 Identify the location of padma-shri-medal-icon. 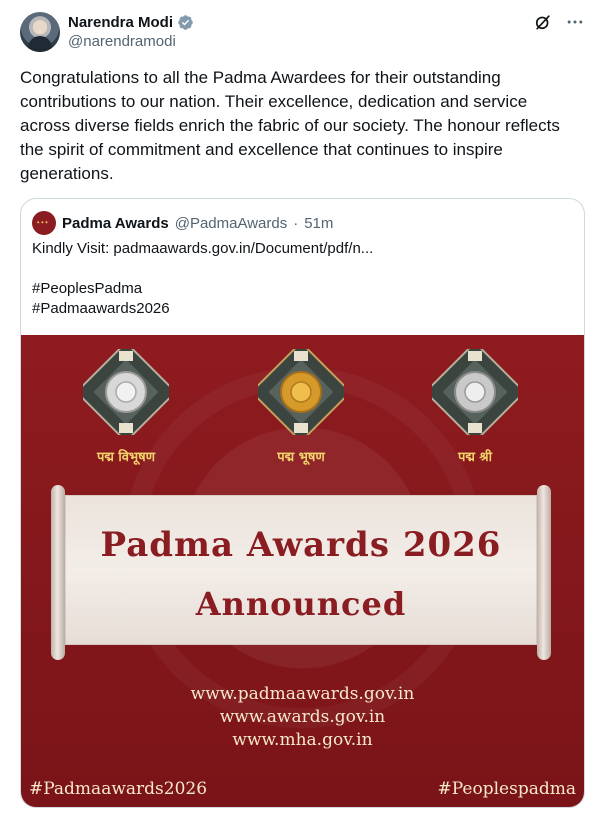
(475, 392).